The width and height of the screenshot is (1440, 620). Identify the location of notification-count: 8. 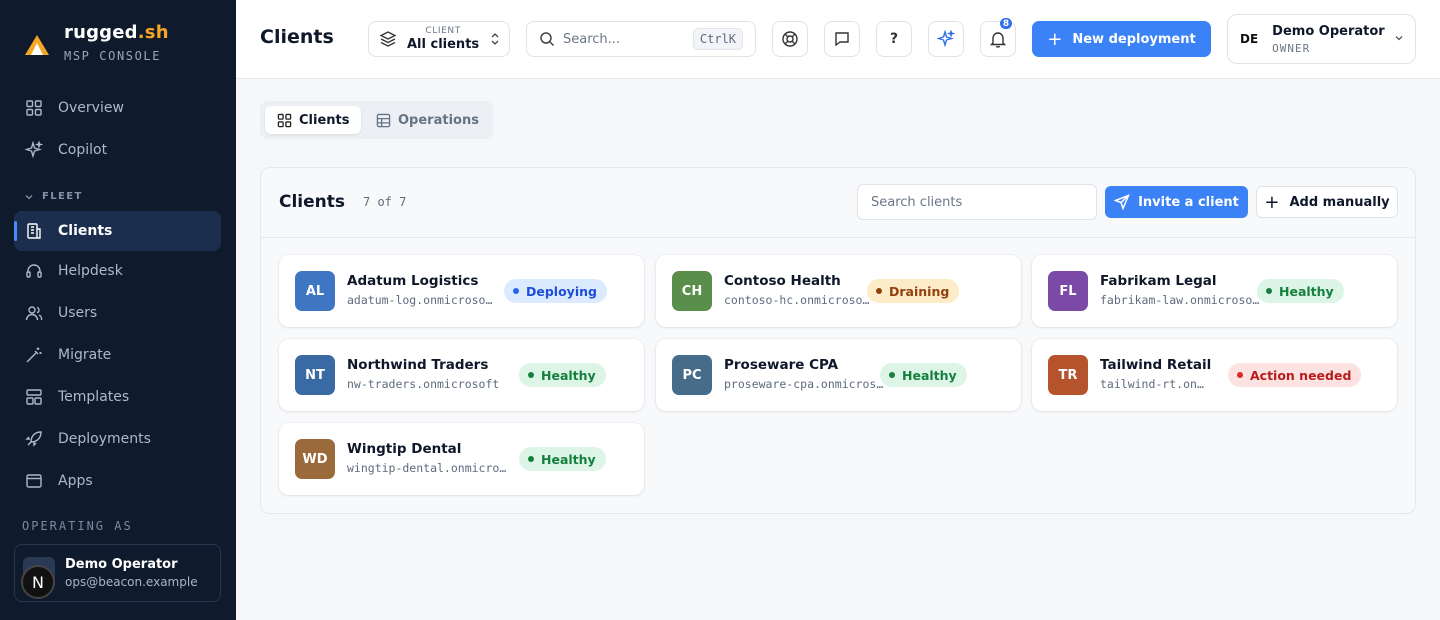
(1006, 23).